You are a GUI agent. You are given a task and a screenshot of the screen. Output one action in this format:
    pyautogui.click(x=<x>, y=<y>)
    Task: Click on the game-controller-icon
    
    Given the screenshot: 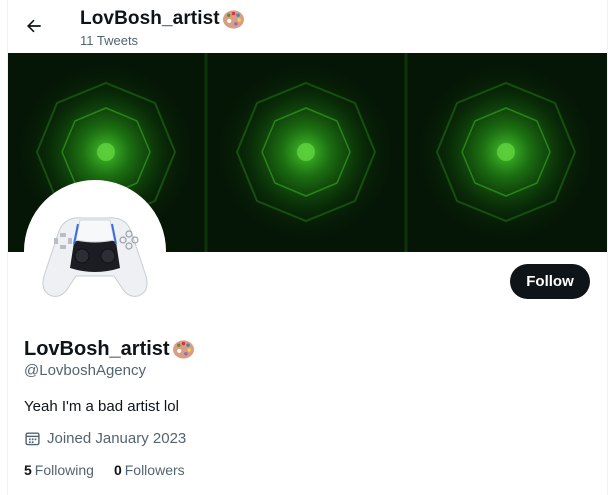 What is the action you would take?
    pyautogui.click(x=95, y=251)
    